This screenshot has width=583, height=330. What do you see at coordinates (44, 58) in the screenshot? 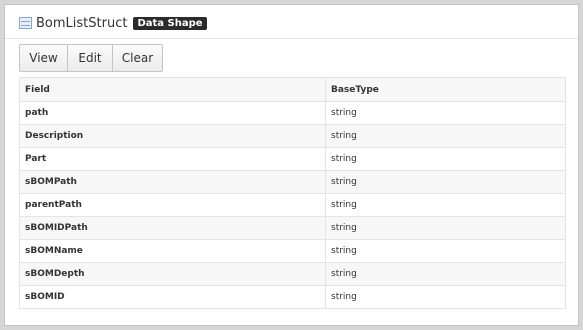
I see `view-button: View` at bounding box center [44, 58].